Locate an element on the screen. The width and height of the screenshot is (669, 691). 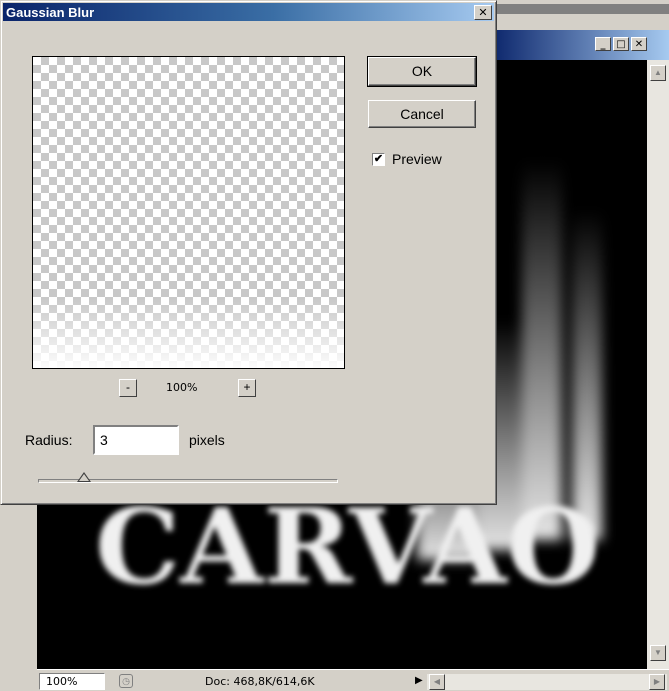
dialog-title: Gaussian Blur is located at coordinates (50, 12).